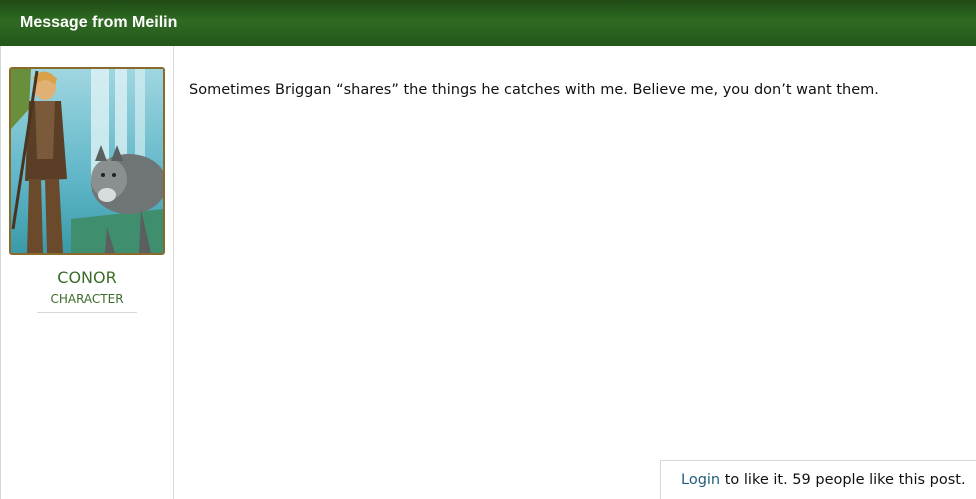  I want to click on character-role: CHARACTER, so click(87, 299).